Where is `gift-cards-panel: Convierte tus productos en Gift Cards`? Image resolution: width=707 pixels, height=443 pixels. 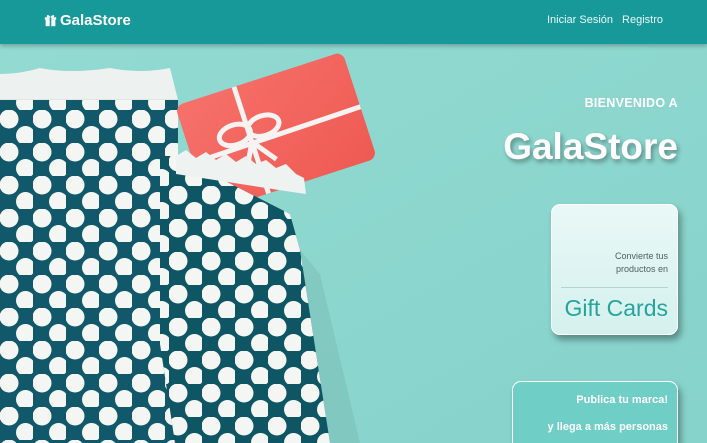
gift-cards-panel: Convierte tus productos en Gift Cards is located at coordinates (614, 269).